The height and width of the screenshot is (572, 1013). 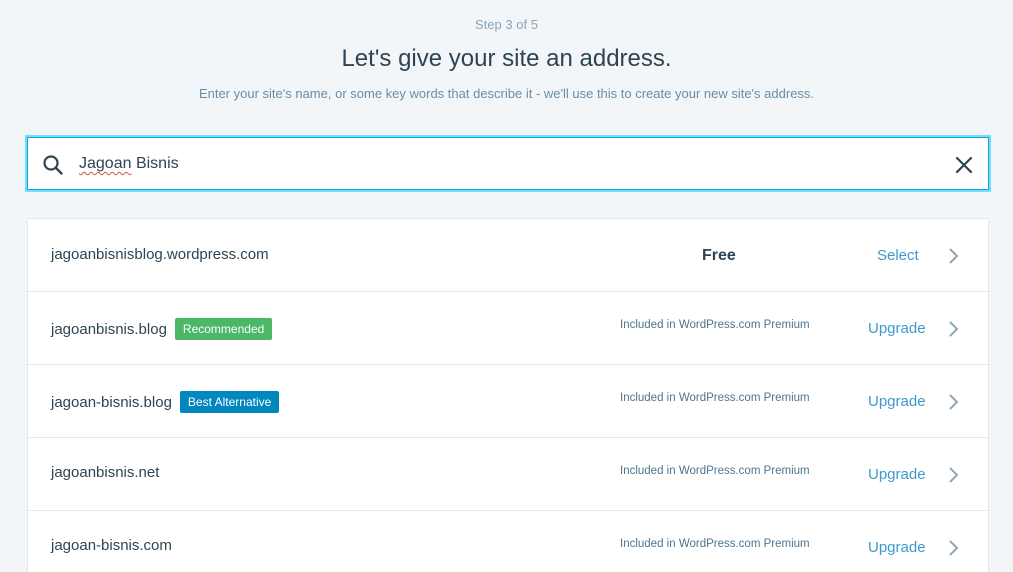 What do you see at coordinates (506, 58) in the screenshot?
I see `page-title: Let's give your site an address.` at bounding box center [506, 58].